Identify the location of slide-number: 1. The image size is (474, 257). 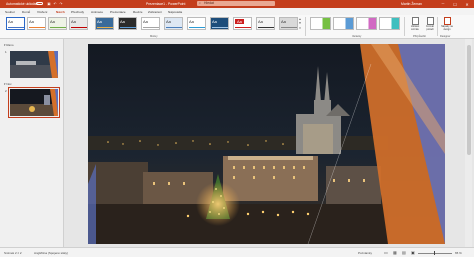
(6, 52).